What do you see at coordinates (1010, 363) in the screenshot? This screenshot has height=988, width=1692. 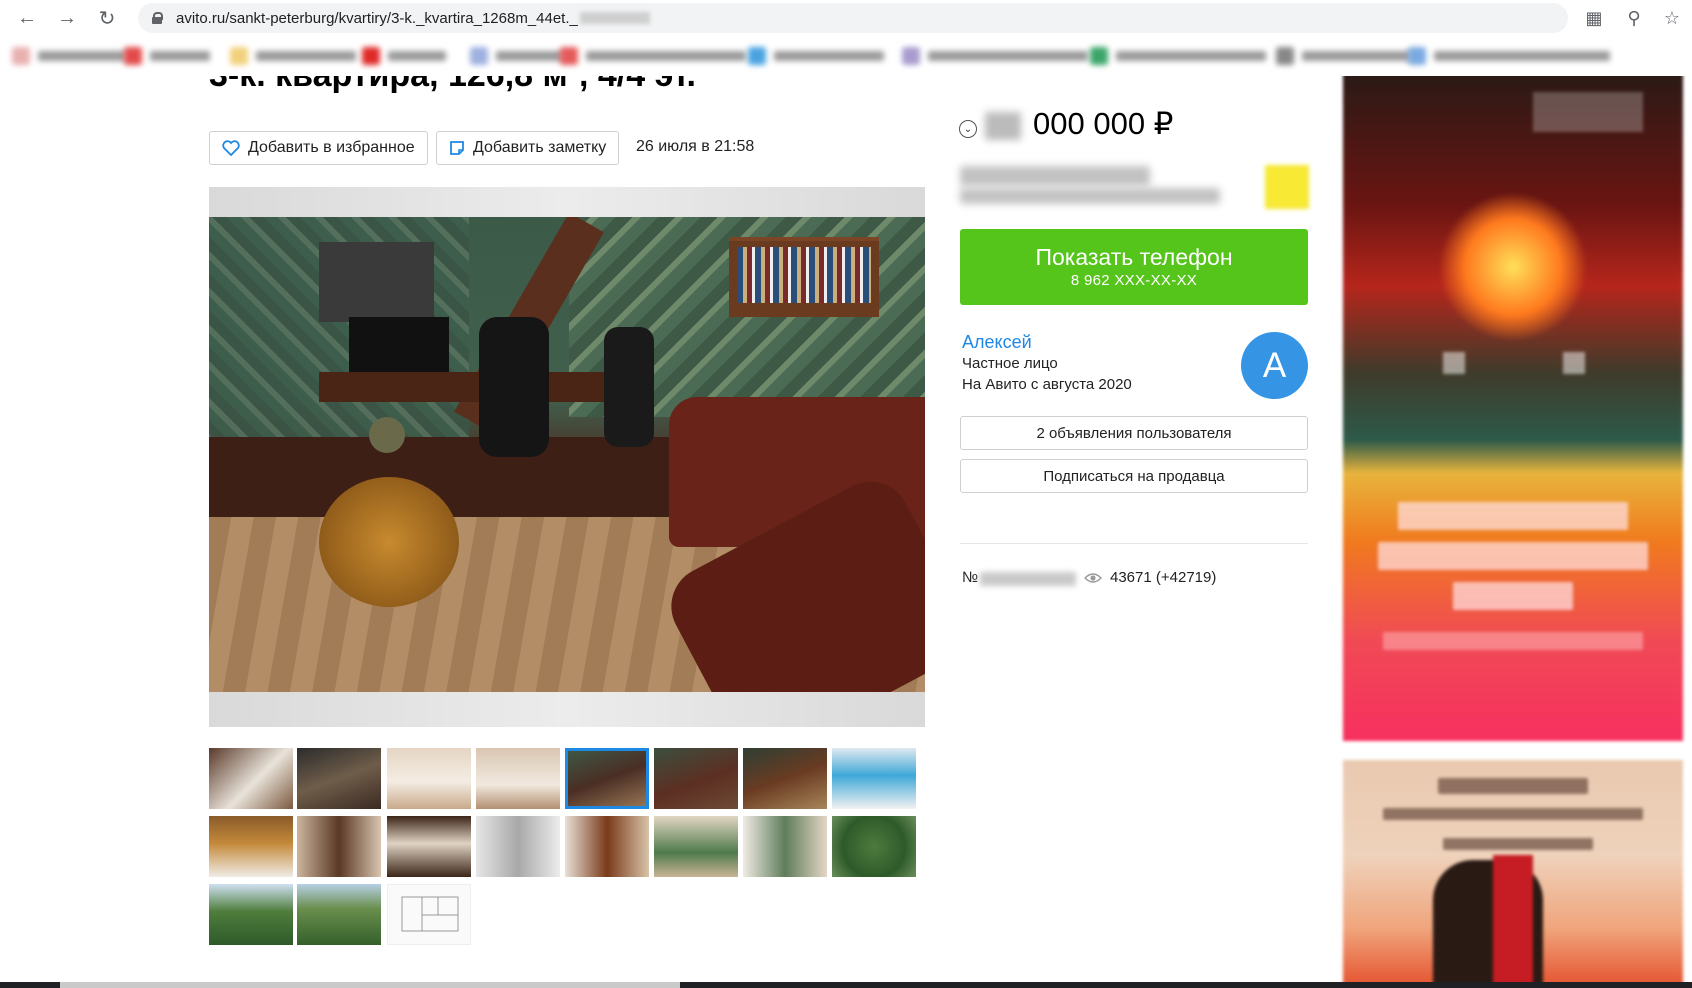 I see `seller-type: Частное лицо` at bounding box center [1010, 363].